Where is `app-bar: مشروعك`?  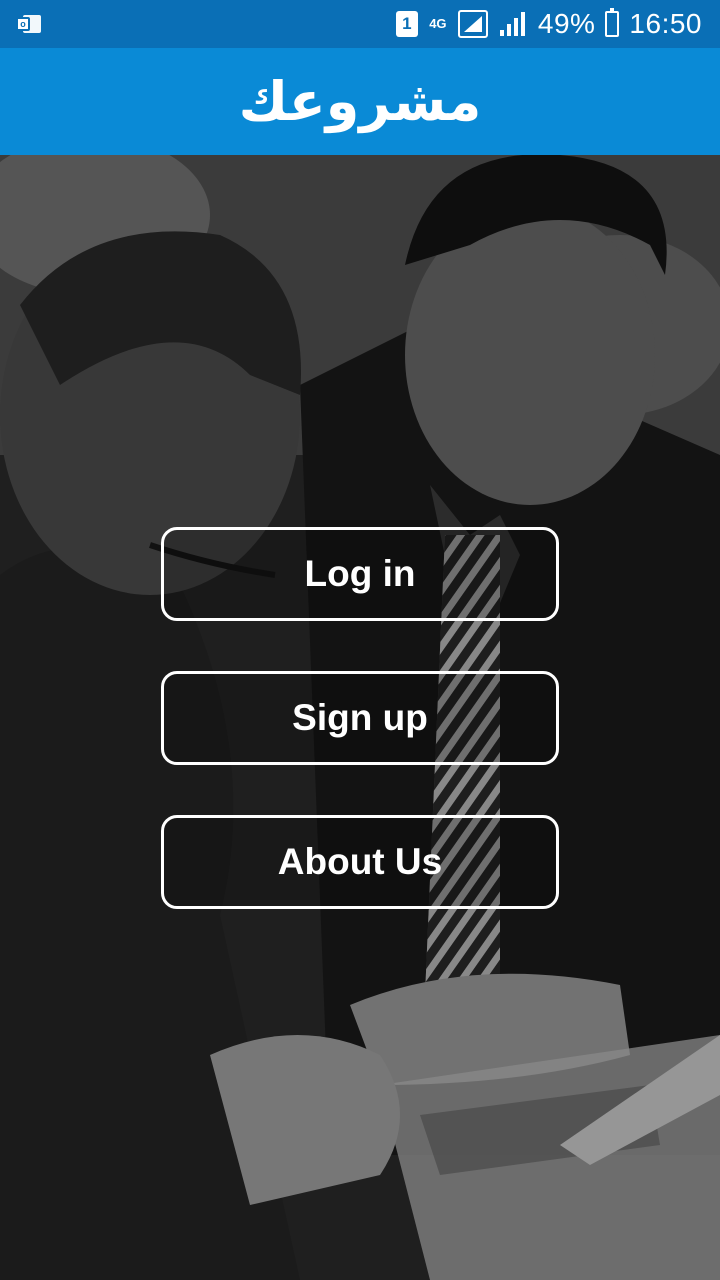
app-bar: مشروعك is located at coordinates (360, 101).